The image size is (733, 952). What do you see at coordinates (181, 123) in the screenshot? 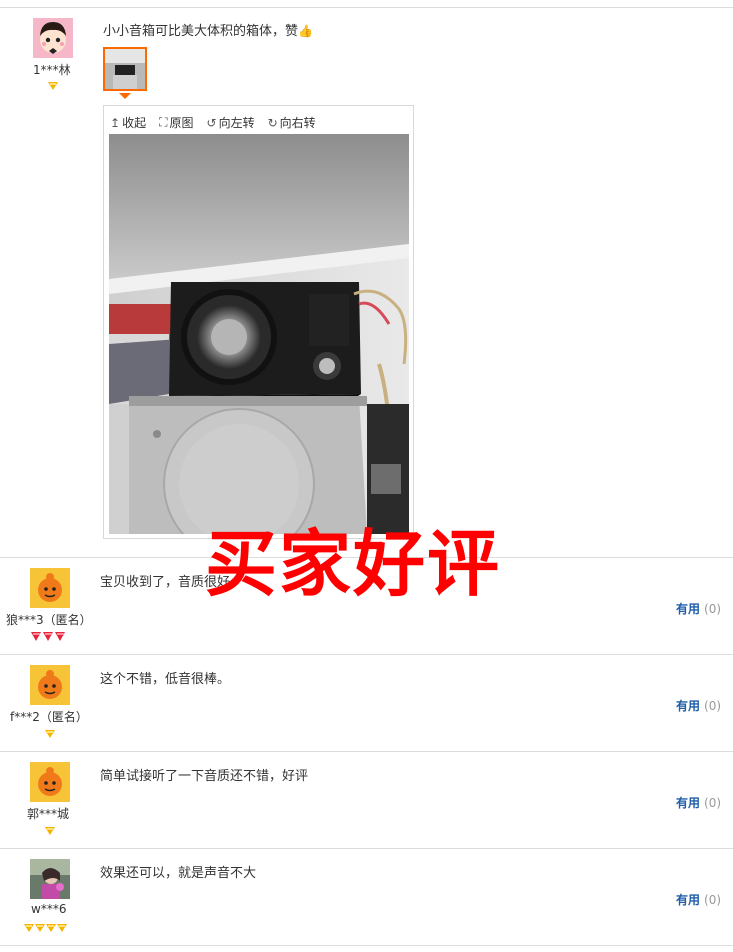
I see `original-label: 原图` at bounding box center [181, 123].